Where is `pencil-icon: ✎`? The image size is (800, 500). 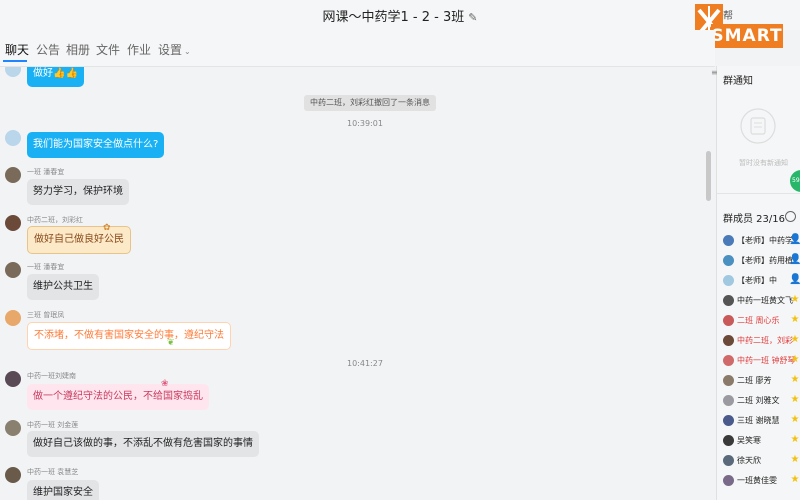
pencil-icon: ✎ is located at coordinates (472, 17).